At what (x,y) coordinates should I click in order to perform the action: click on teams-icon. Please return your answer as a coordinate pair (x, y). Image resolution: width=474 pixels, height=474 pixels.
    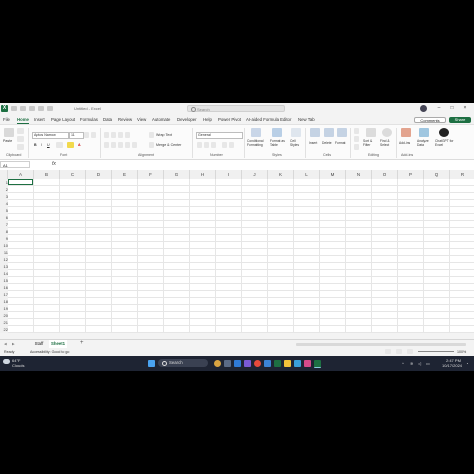
    Looking at the image, I should click on (247, 363).